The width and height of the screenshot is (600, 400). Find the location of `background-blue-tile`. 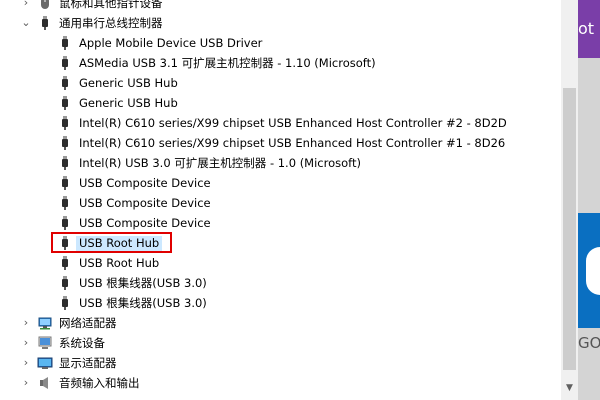

background-blue-tile is located at coordinates (589, 270).